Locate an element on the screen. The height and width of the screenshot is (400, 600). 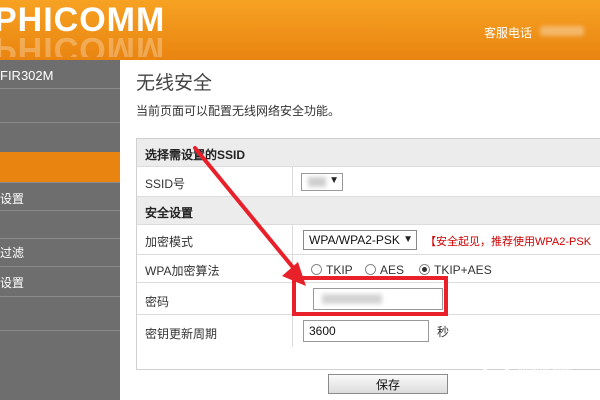
sidebar-item-wireless-security is located at coordinates (60, 167).